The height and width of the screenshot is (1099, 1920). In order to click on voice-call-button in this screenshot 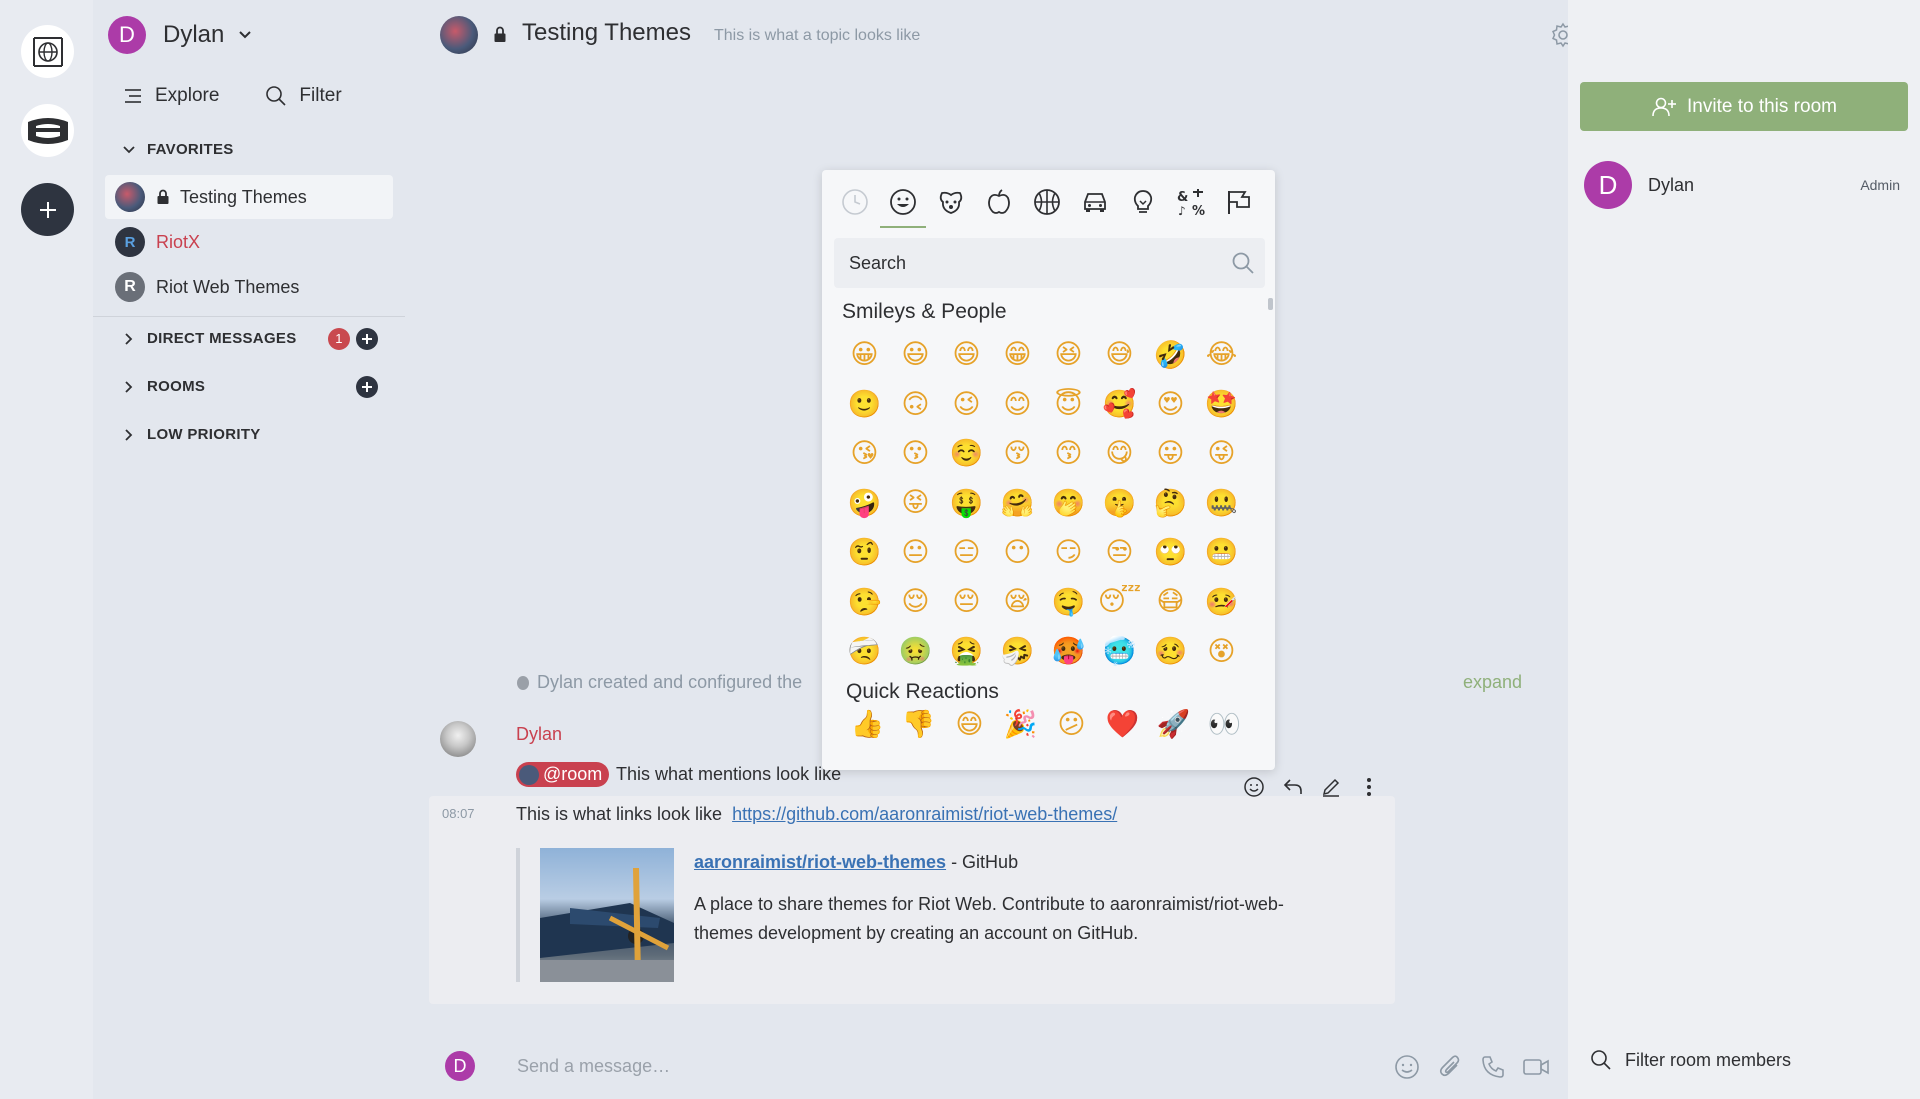, I will do `click(1493, 1067)`.